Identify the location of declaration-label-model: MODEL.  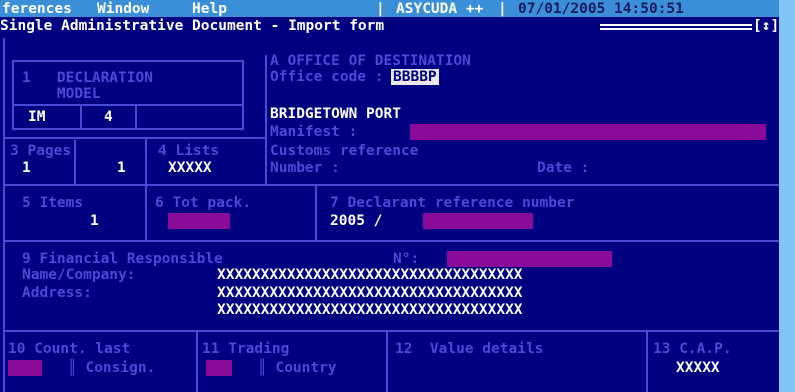
(61, 94).